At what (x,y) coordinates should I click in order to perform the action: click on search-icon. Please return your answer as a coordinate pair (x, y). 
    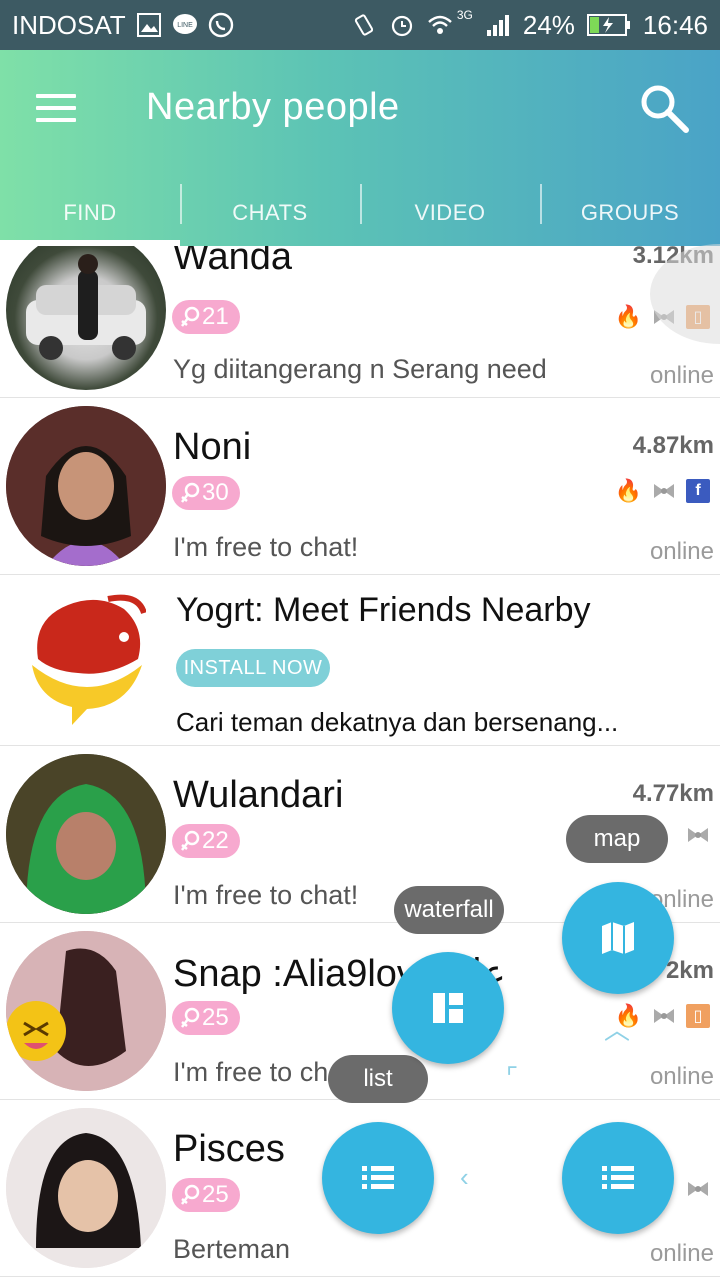
    Looking at the image, I should click on (664, 108).